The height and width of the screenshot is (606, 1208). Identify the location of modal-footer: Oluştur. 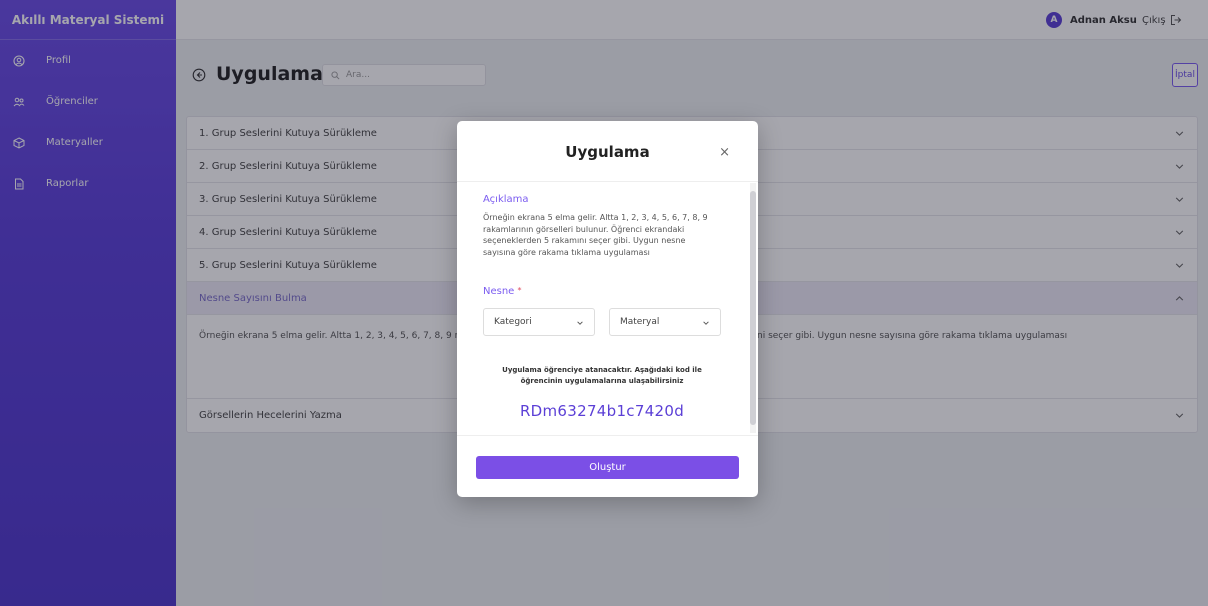
(607, 466).